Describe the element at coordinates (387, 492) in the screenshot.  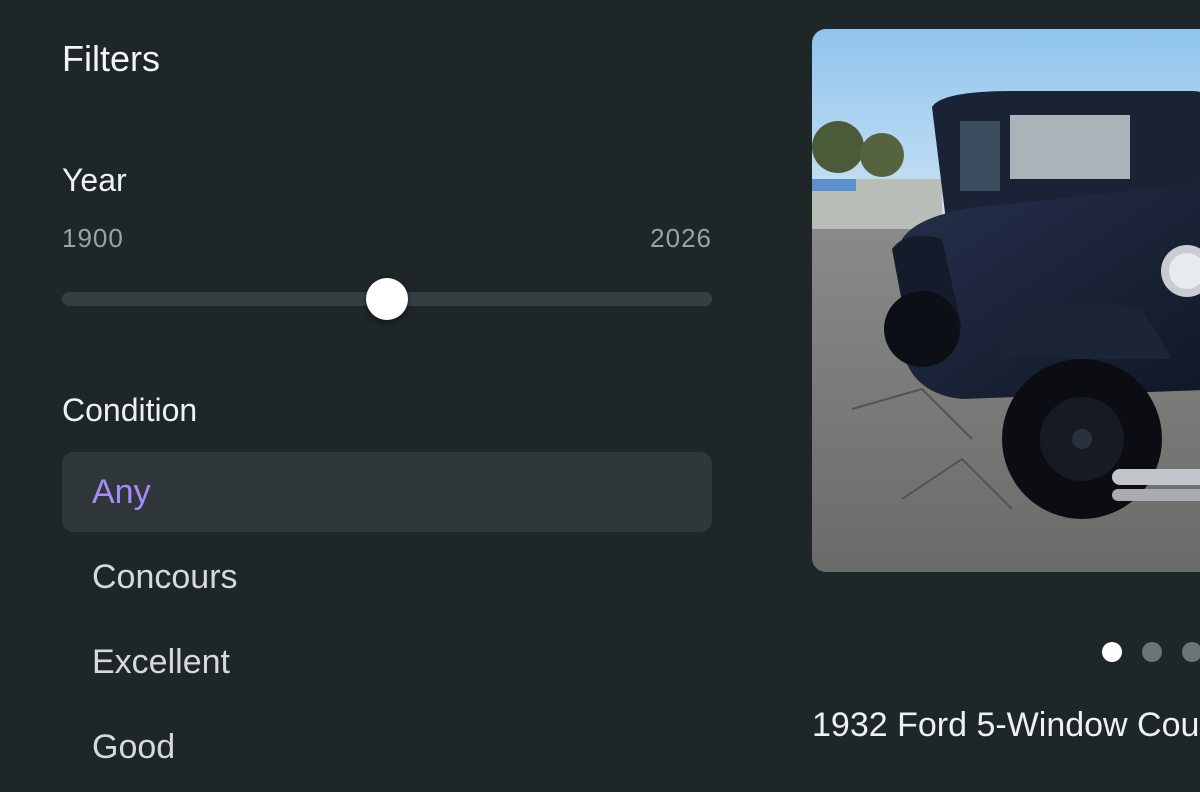
I see `condition-option-any: Any` at that location.